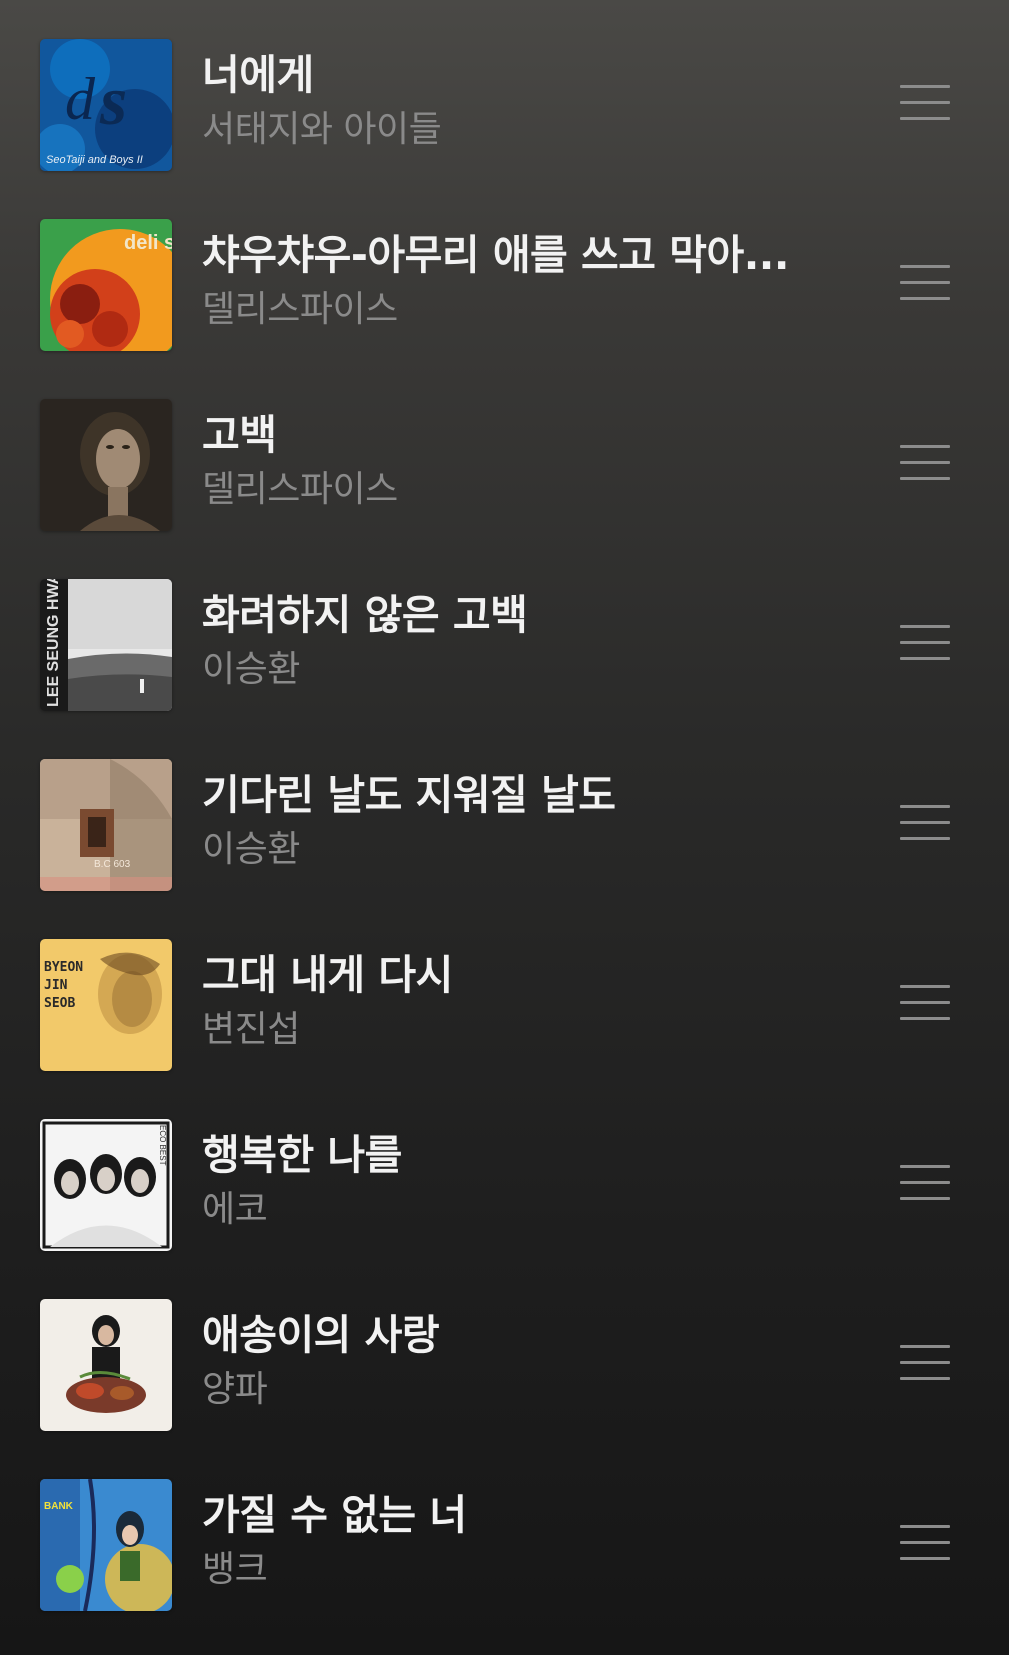 The width and height of the screenshot is (1009, 1655). Describe the element at coordinates (504, 1530) in the screenshot. I see `track-row: BANK 가질 수 없는 너 뱅크` at that location.